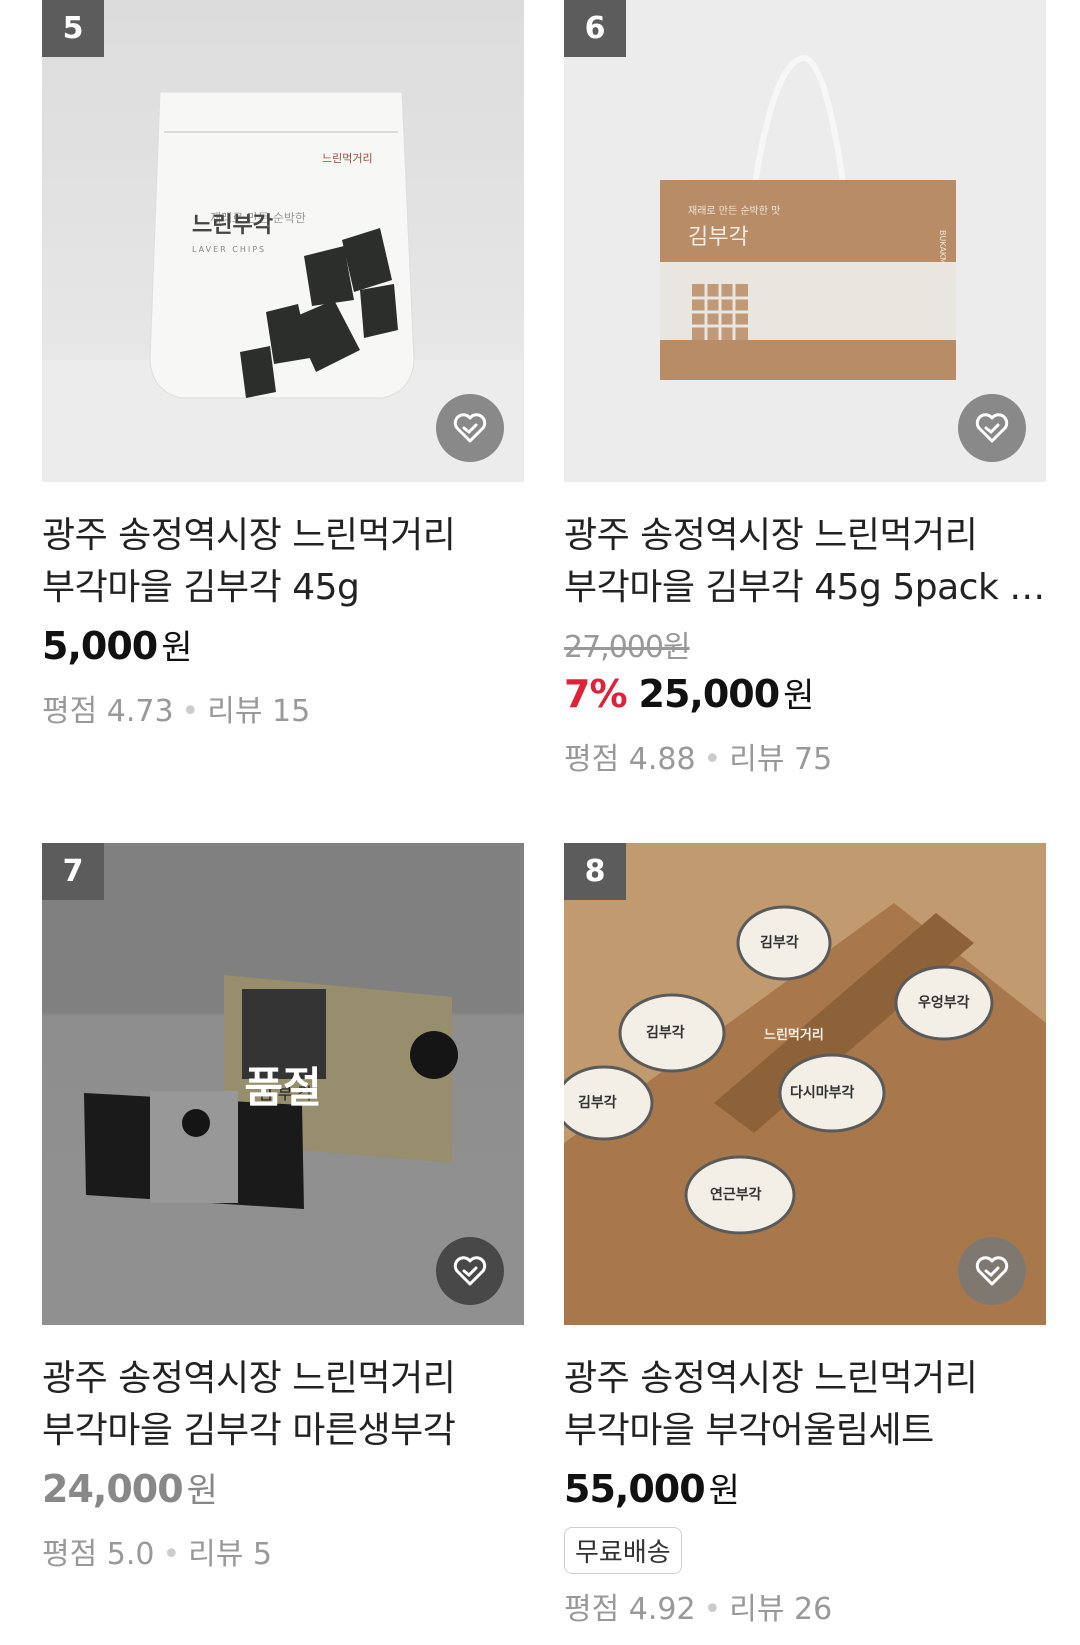 The height and width of the screenshot is (1645, 1080). Describe the element at coordinates (249, 1430) in the screenshot. I see `product-title-line: 부각마을 김부각 마른생부각` at that location.